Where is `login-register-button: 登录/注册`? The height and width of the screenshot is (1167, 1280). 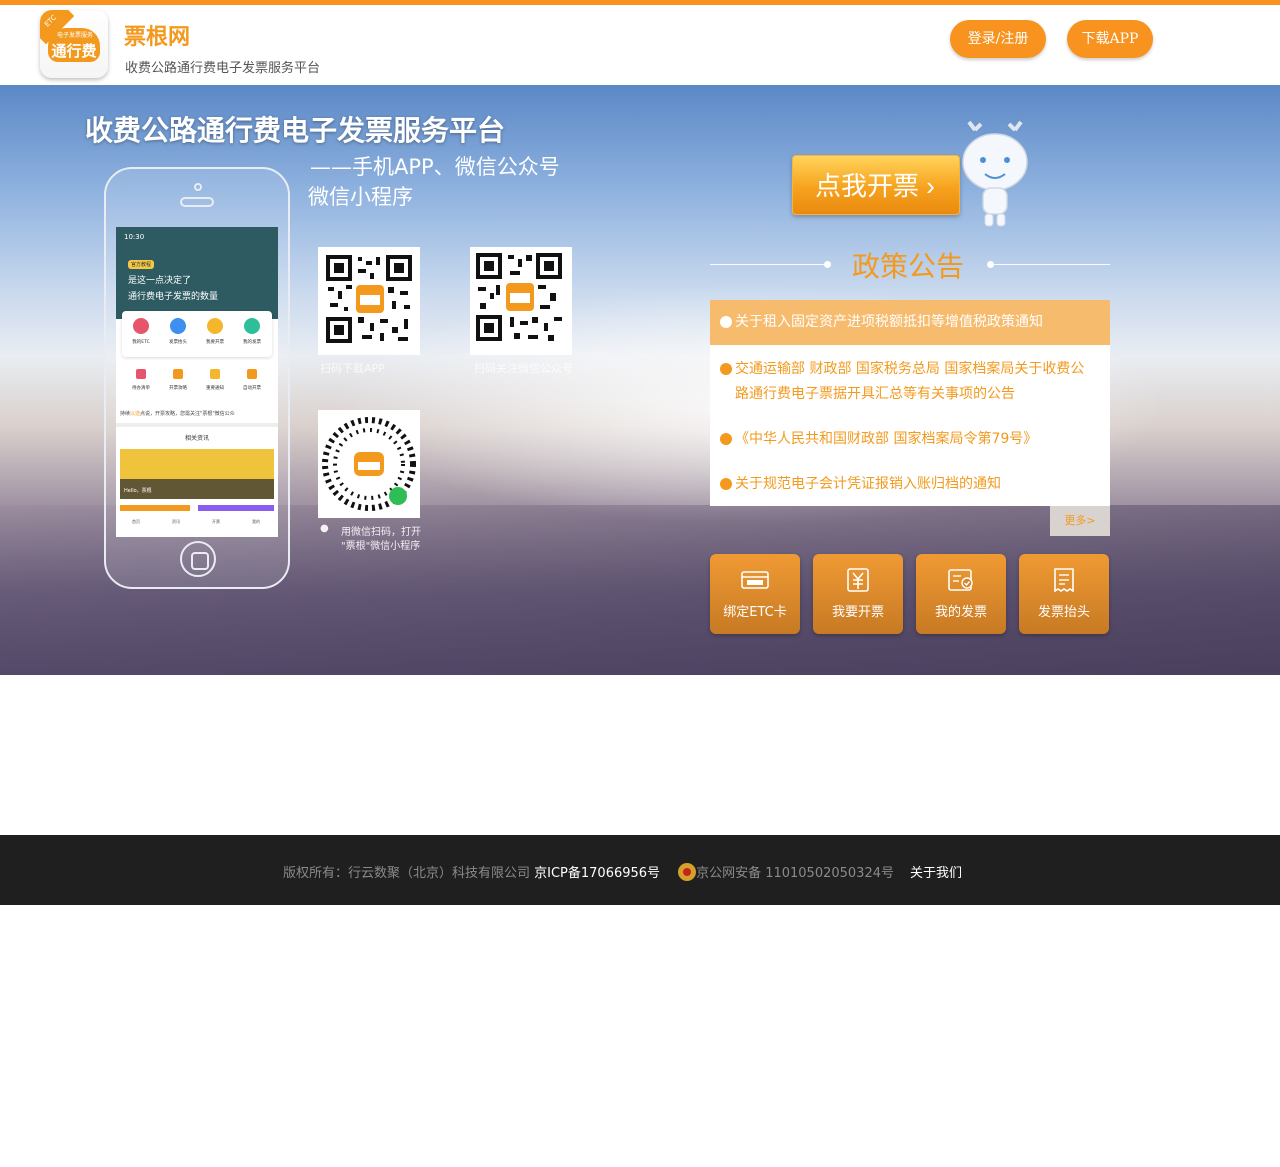 login-register-button: 登录/注册 is located at coordinates (998, 39).